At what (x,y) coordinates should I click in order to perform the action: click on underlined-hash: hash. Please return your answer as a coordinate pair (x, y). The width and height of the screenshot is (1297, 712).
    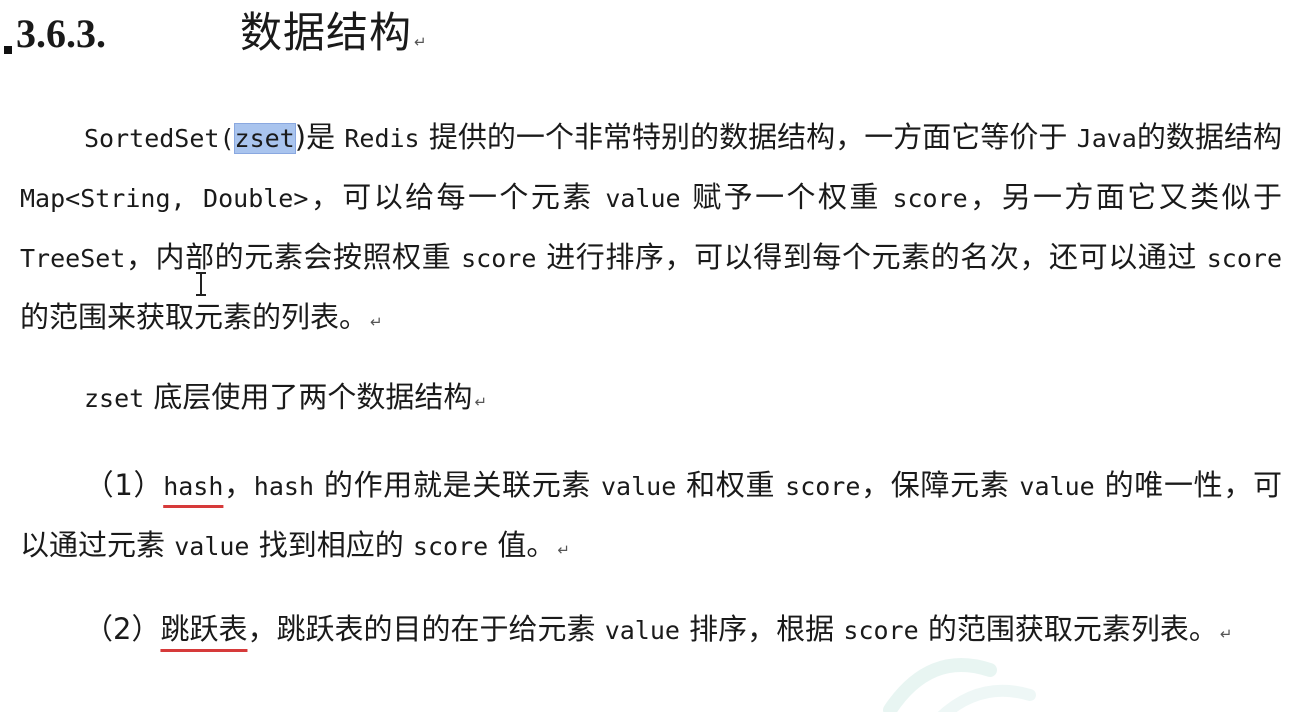
    Looking at the image, I should click on (193, 486).